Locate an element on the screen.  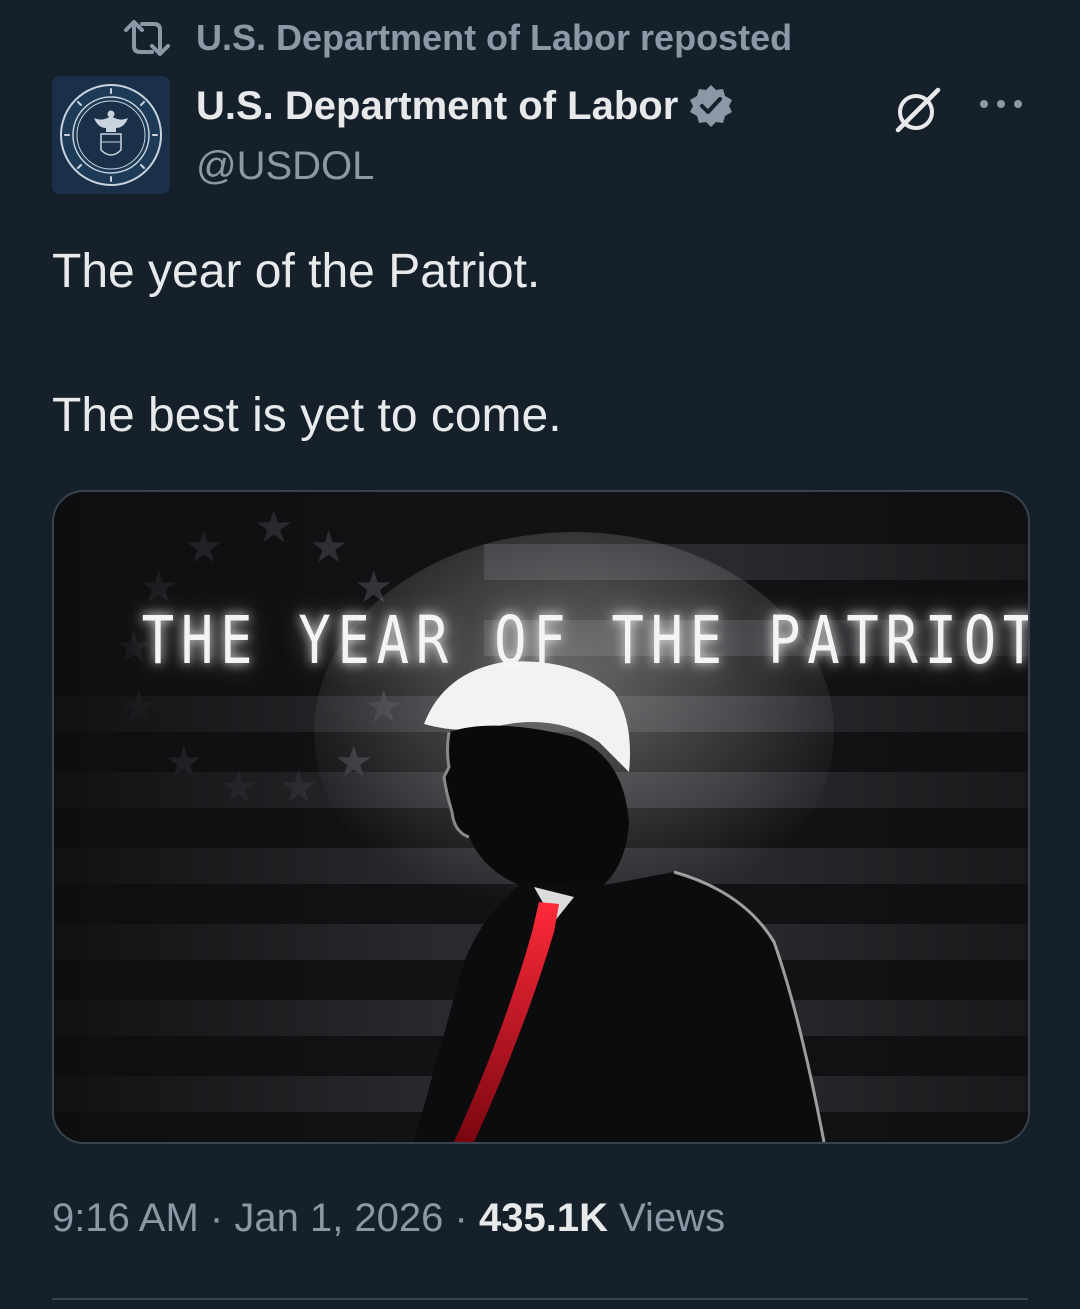
views-count: 435.1K is located at coordinates (543, 1218).